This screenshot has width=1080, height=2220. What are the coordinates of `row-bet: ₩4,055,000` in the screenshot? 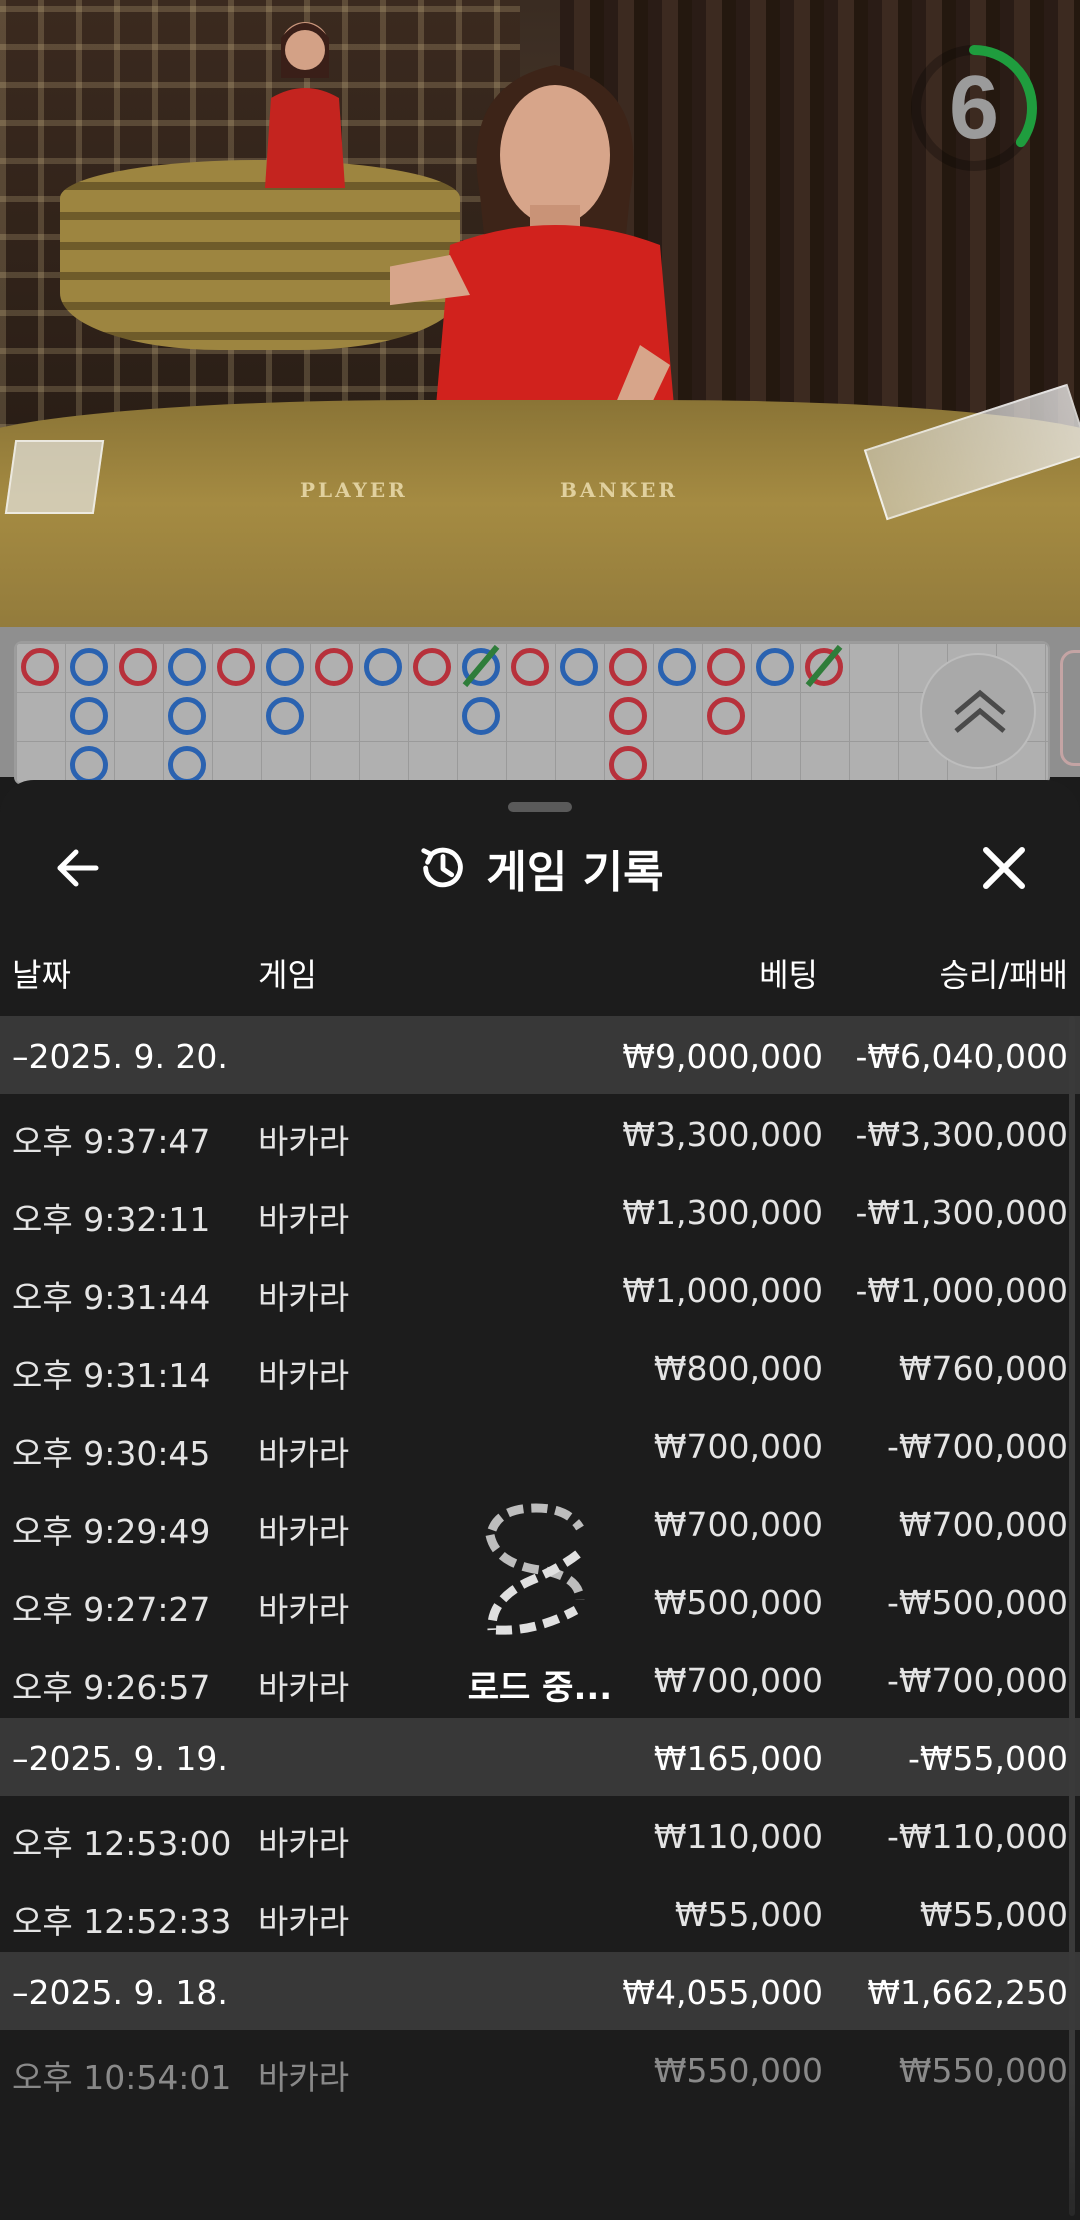 It's located at (722, 1992).